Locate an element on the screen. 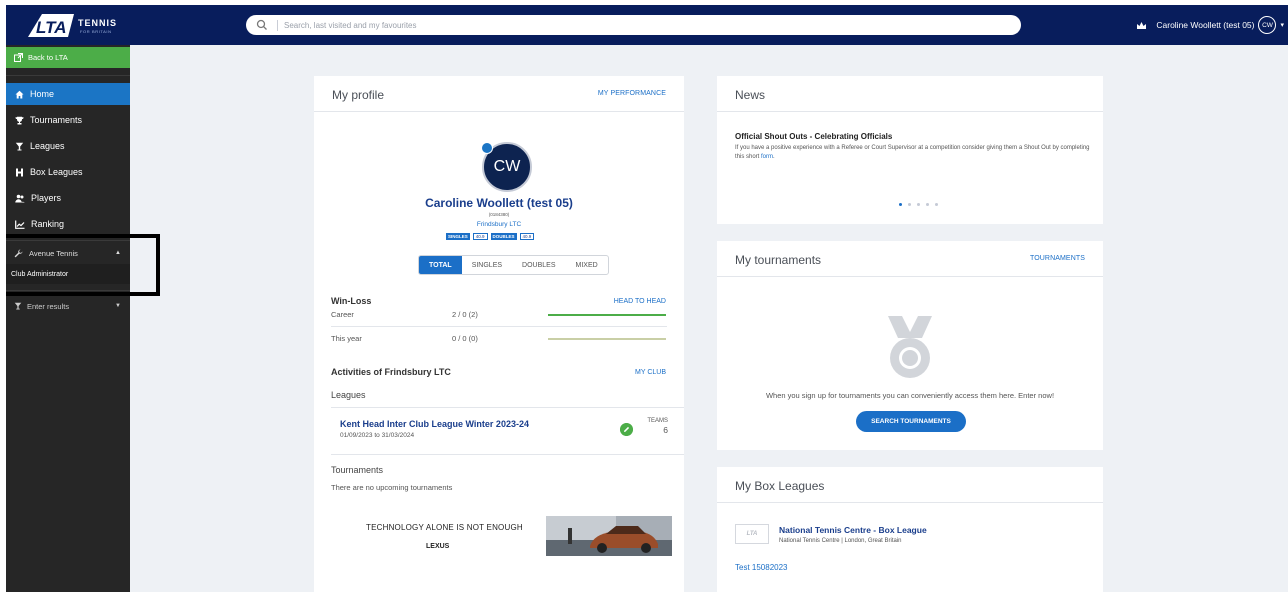  sidebar-item-tournaments: Tournaments is located at coordinates (68, 120).